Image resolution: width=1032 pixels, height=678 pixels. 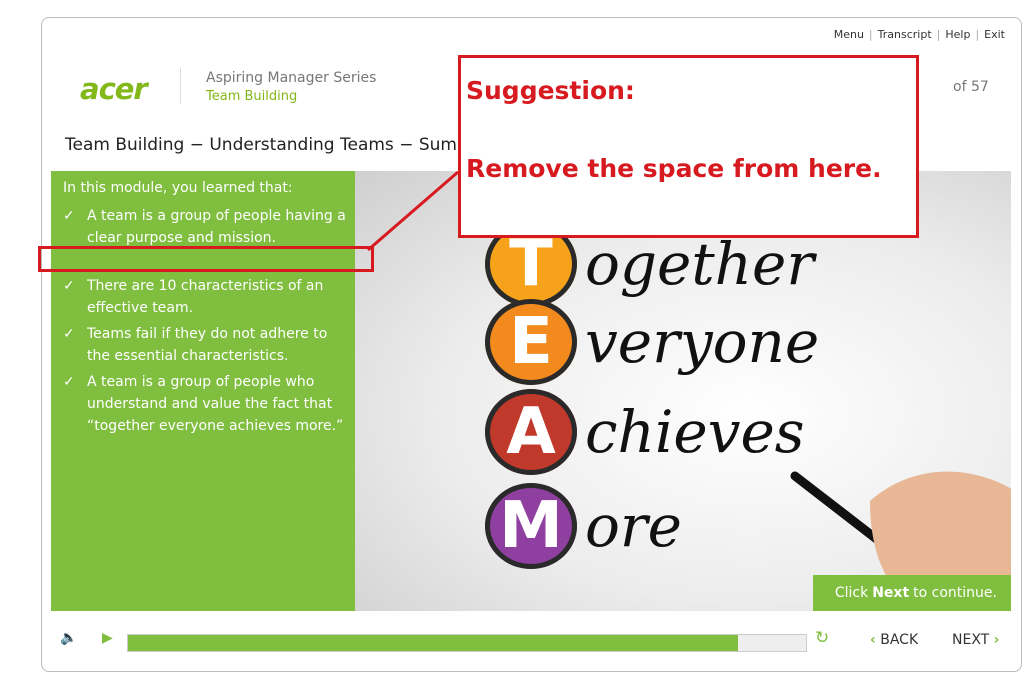 I want to click on annotation-highlight-box, so click(x=206, y=259).